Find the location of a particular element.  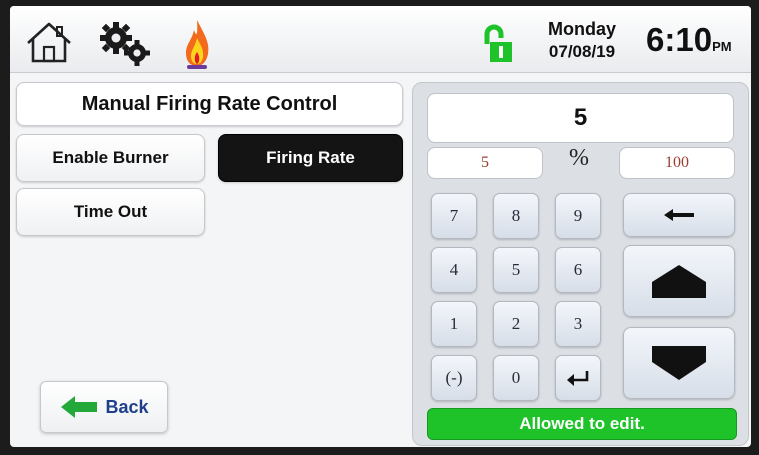

unit-label: % is located at coordinates (579, 158).